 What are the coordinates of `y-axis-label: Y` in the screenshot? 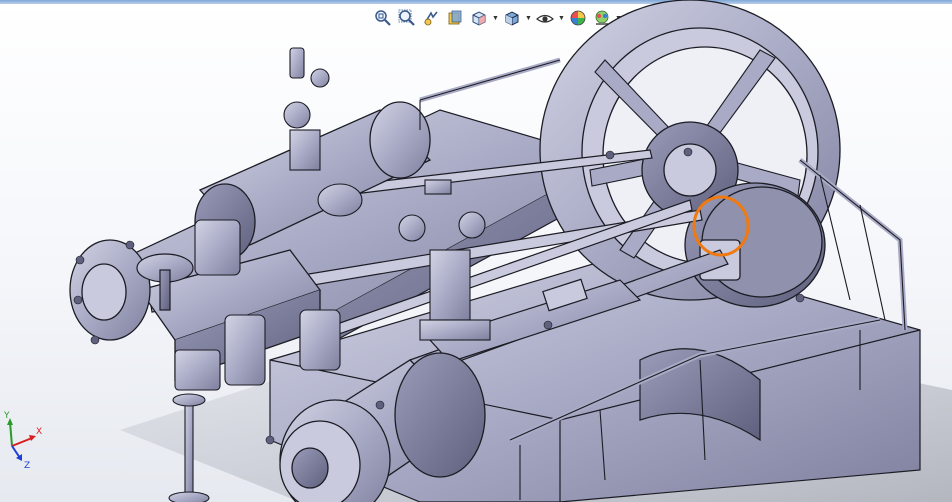 It's located at (6, 416).